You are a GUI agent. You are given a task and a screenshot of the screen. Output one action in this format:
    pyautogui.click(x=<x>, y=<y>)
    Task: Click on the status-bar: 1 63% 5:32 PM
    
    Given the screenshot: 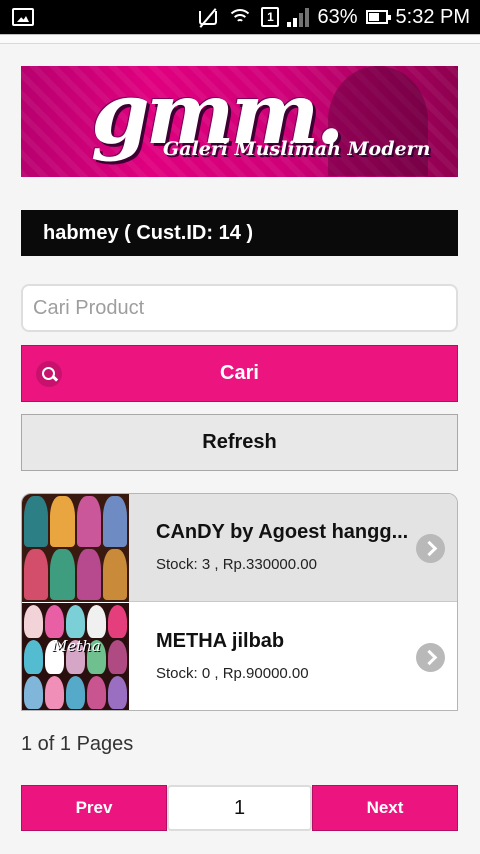 What is the action you would take?
    pyautogui.click(x=240, y=17)
    